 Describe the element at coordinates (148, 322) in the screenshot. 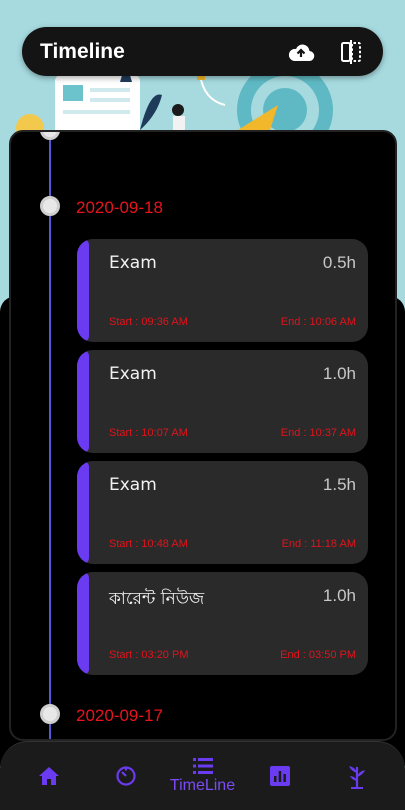

I see `entry-start: Start : 09:36 AM` at that location.